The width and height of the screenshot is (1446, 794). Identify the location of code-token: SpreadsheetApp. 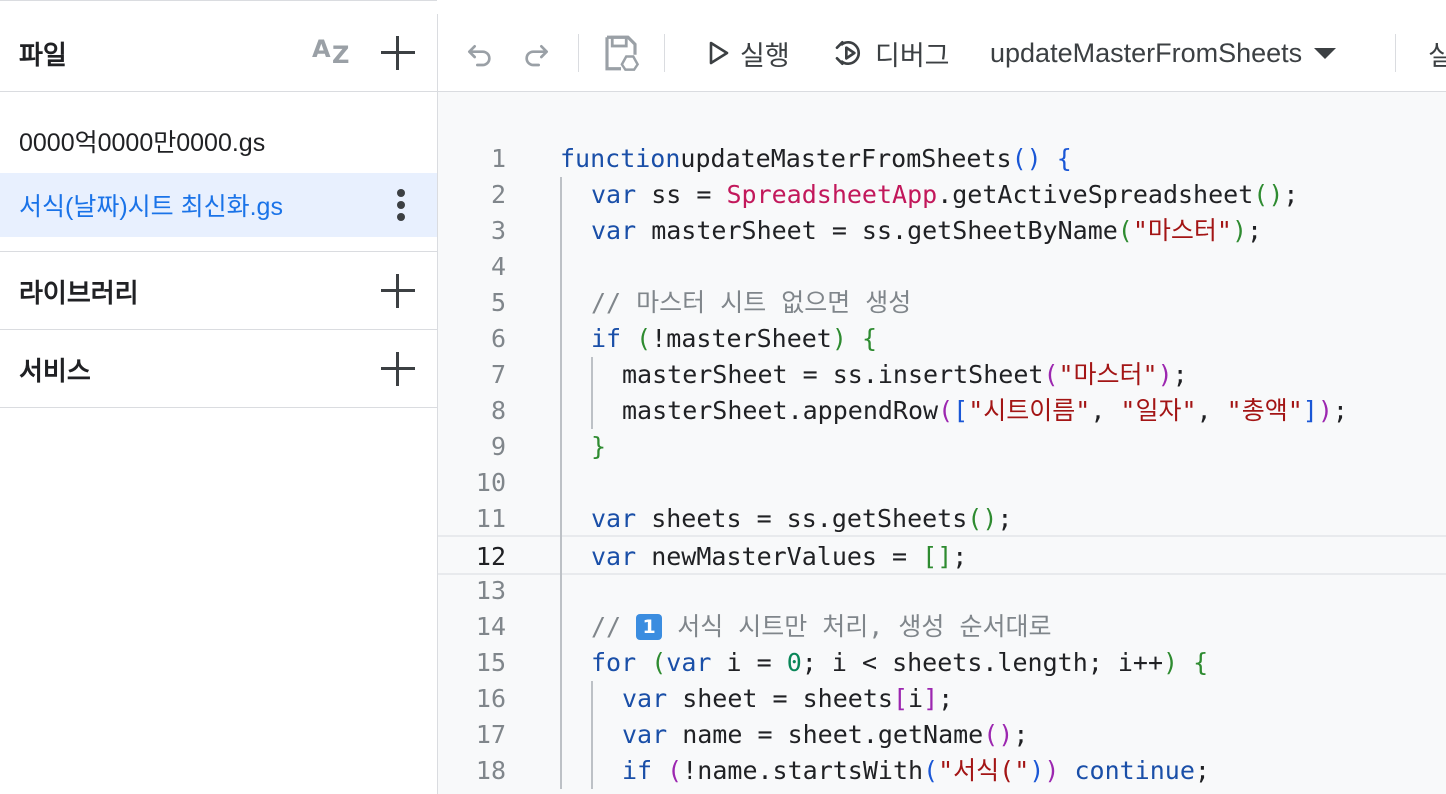
(832, 194).